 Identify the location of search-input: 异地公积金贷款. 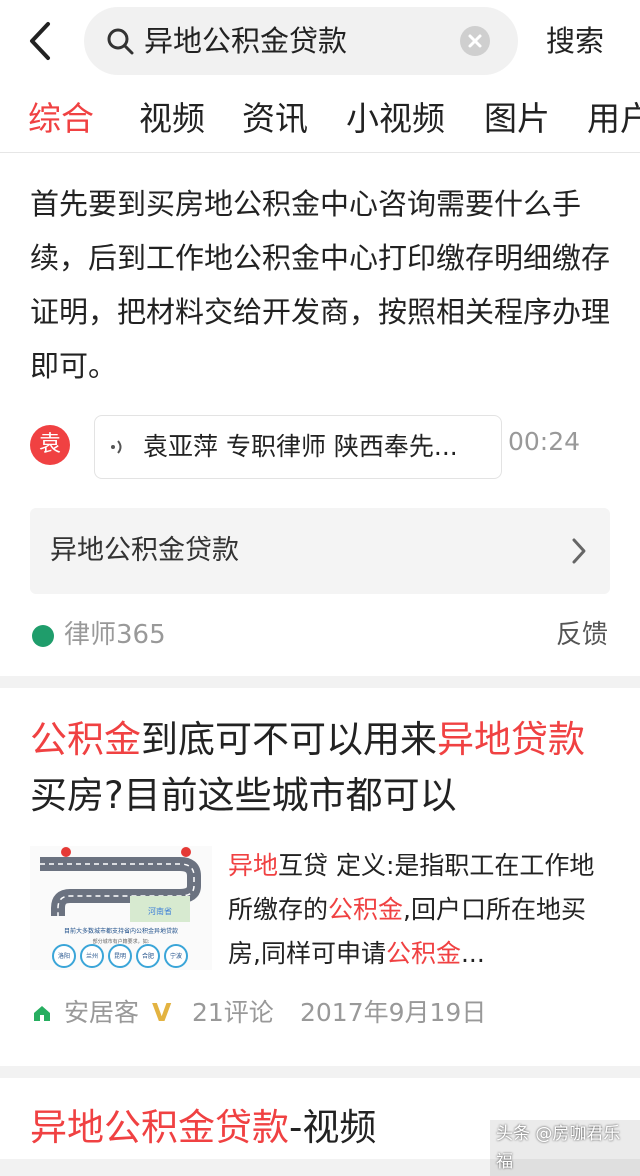
(245, 41).